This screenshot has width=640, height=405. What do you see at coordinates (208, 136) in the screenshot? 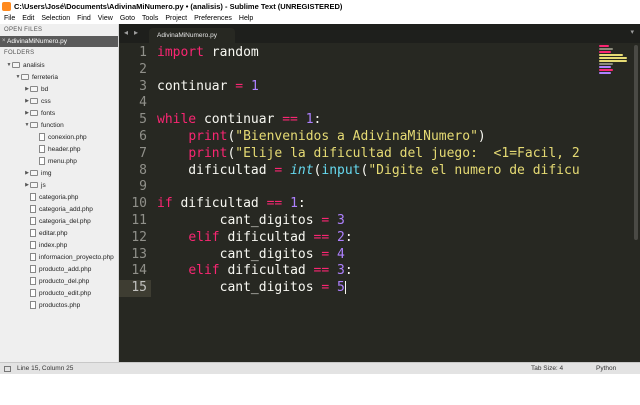
I see `code-token: print` at bounding box center [208, 136].